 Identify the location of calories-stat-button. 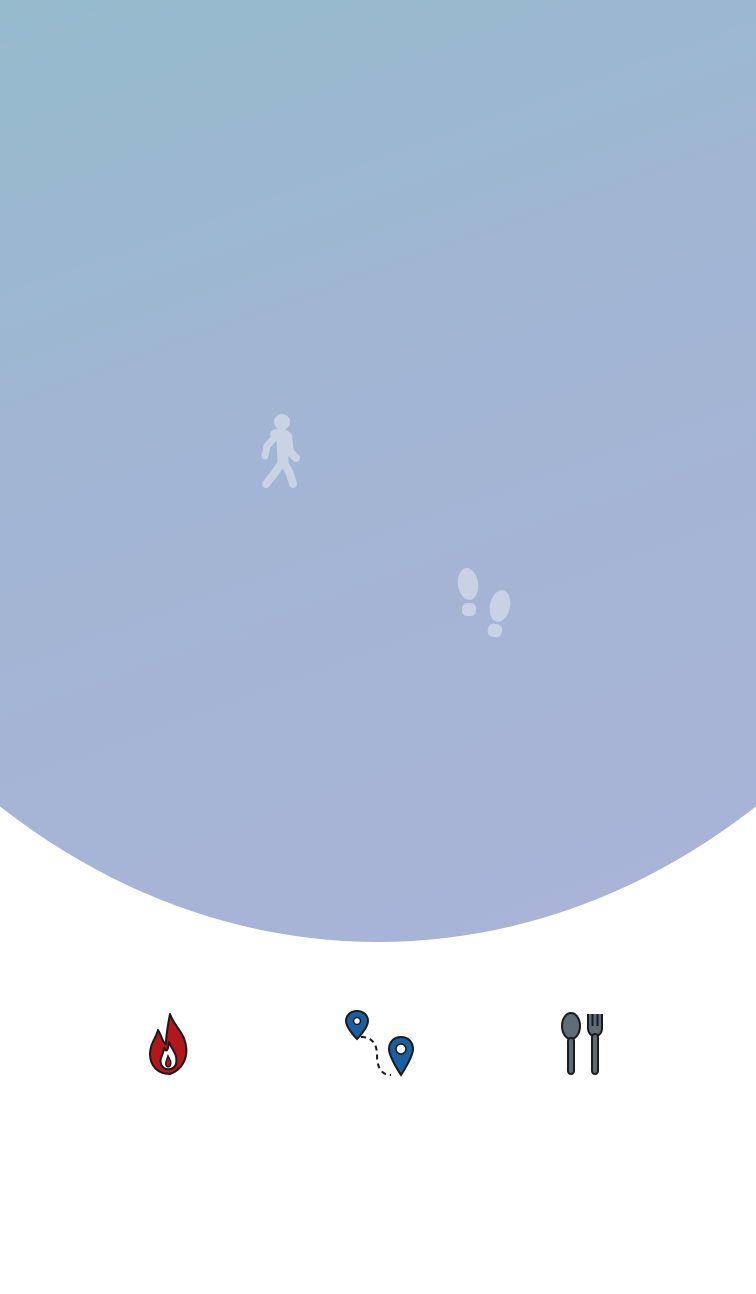
(169, 1045).